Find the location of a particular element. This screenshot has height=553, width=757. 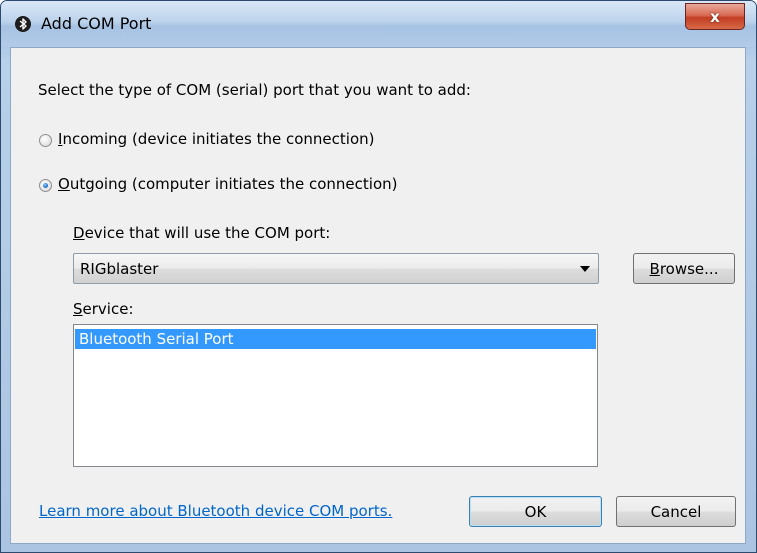

device-label: Device that will use the COM port: is located at coordinates (202, 233).